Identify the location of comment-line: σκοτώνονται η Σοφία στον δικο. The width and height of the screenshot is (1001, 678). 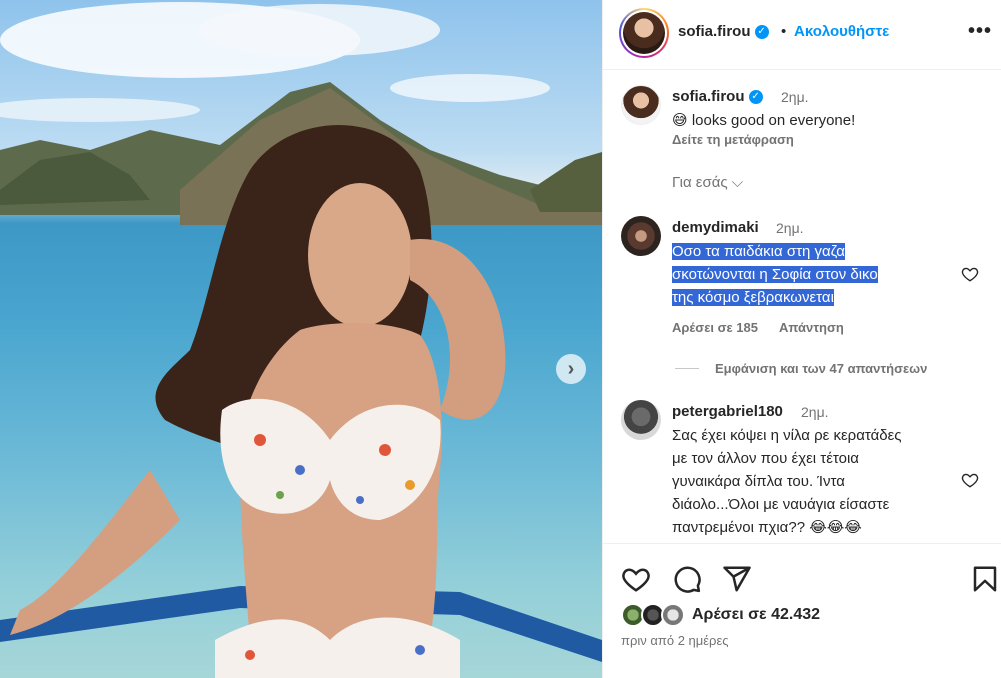
(775, 274).